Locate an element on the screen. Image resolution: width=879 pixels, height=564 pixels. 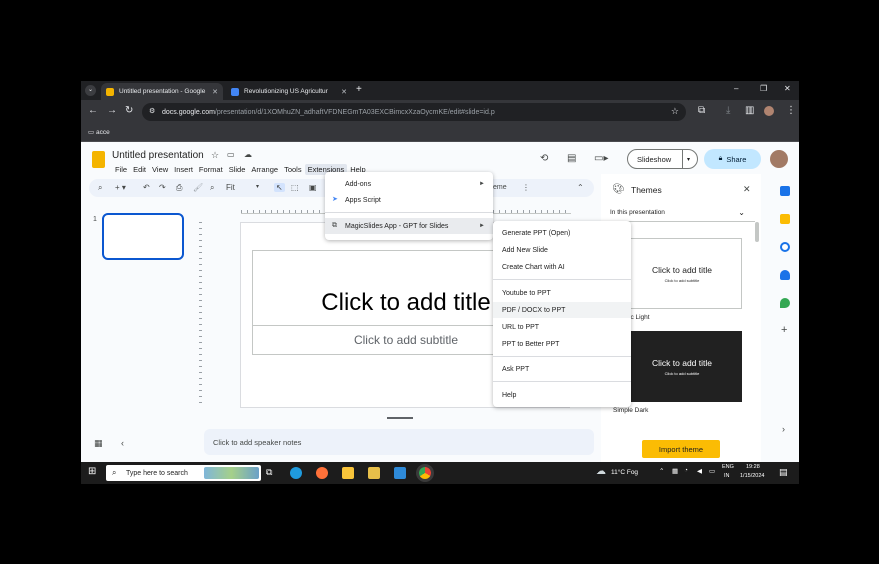
wifi-icon: ◔ is located at coordinates (686, 470).